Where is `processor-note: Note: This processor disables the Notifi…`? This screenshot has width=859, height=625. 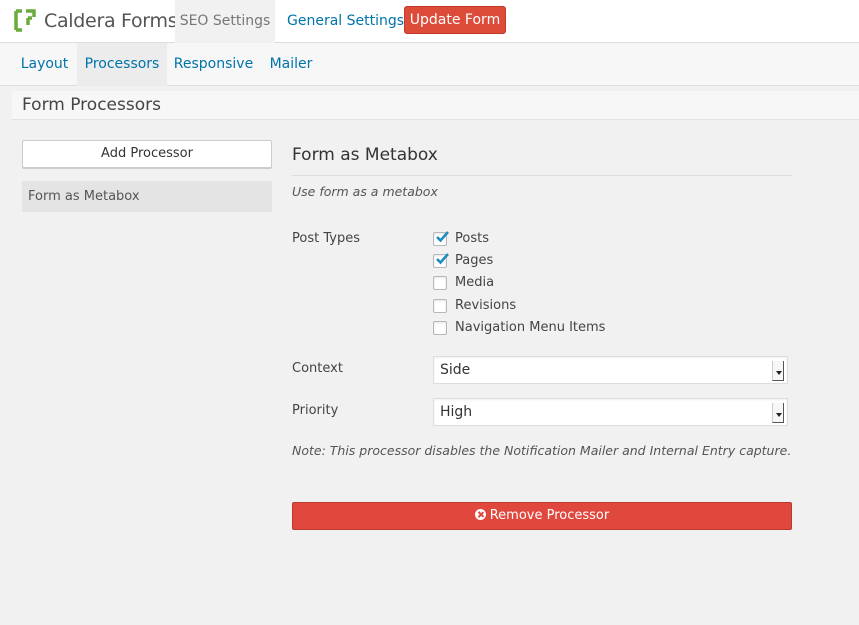
processor-note: Note: This processor disables the Notifi… is located at coordinates (542, 450).